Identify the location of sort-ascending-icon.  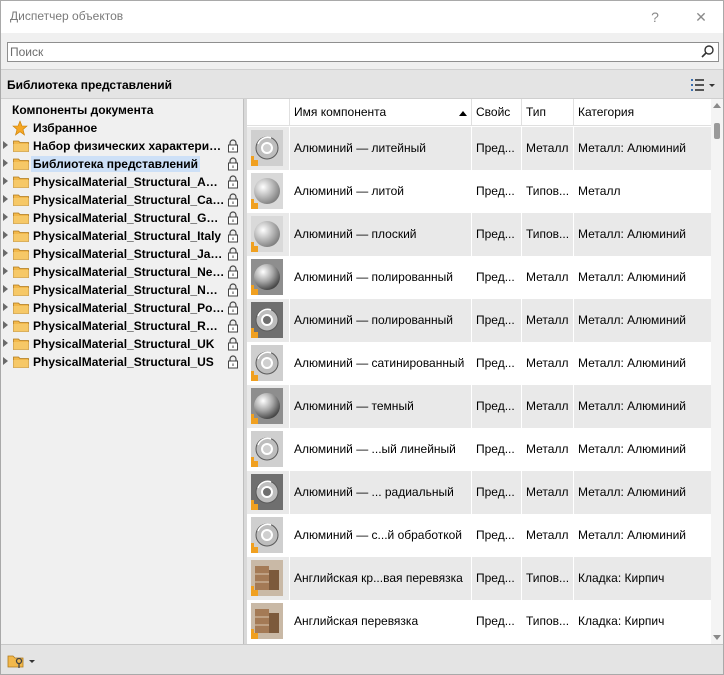
(463, 113).